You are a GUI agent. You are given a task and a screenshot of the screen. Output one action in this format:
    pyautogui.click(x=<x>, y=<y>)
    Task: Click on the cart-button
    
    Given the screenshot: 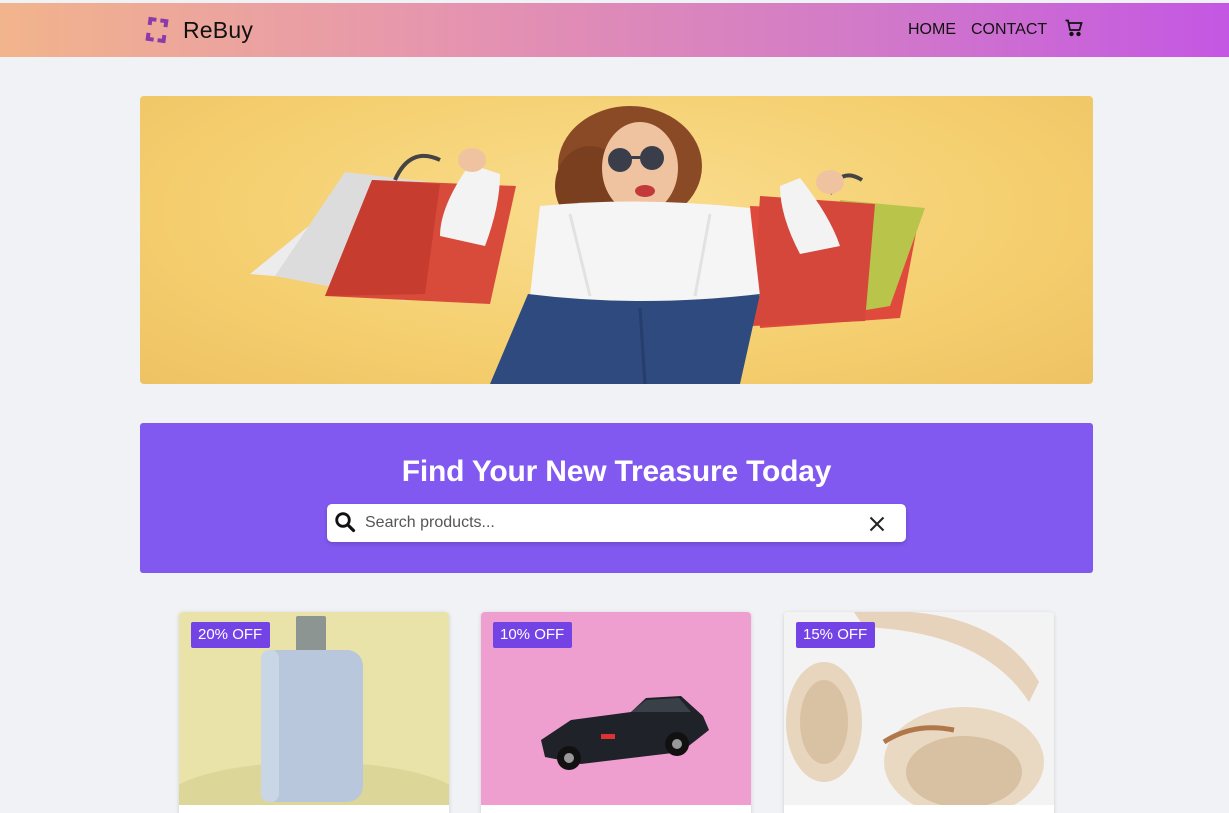 What is the action you would take?
    pyautogui.click(x=1074, y=28)
    